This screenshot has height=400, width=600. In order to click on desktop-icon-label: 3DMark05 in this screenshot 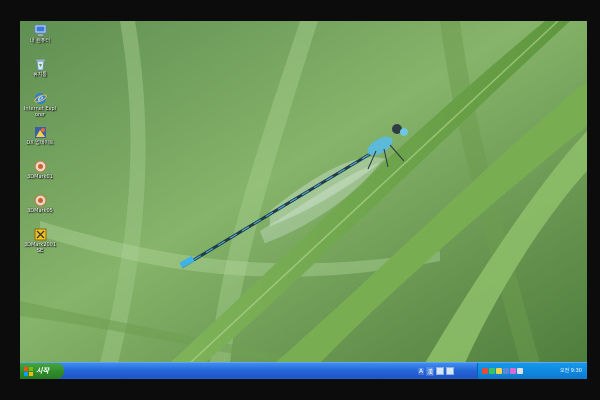, I will do `click(40, 211)`.